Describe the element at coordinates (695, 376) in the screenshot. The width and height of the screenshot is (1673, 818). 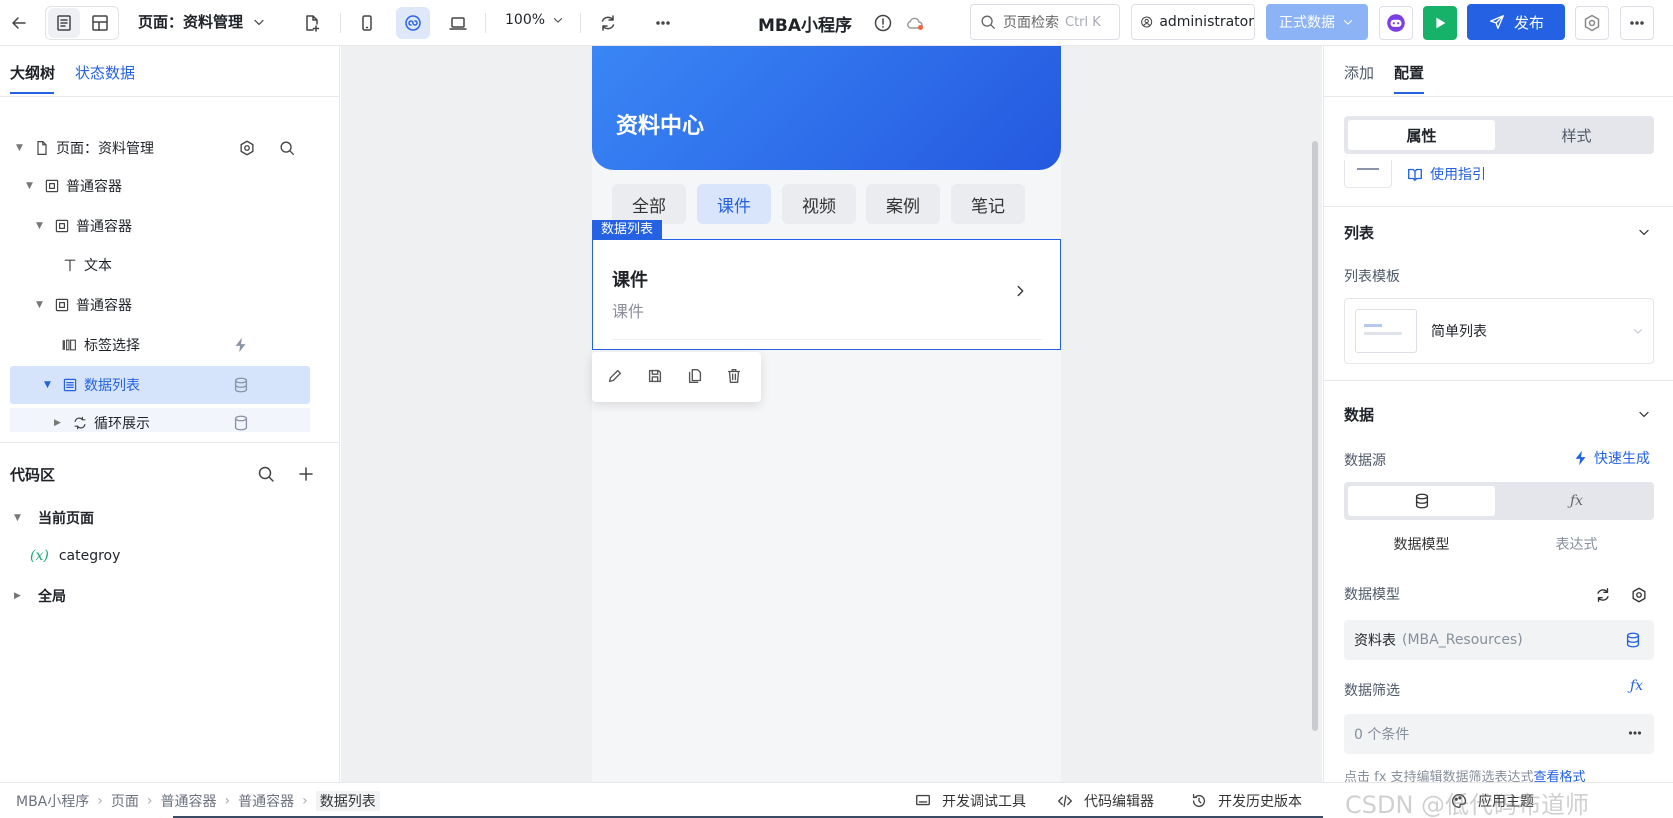
I see `copy-icon` at that location.